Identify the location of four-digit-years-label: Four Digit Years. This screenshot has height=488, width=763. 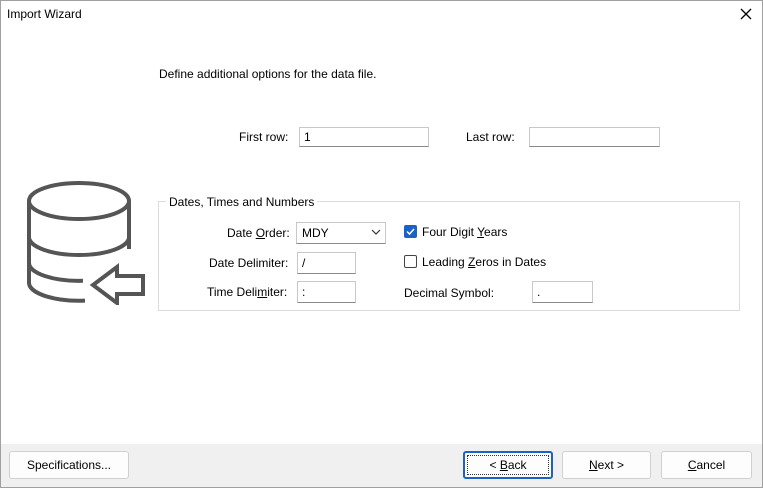
(465, 232).